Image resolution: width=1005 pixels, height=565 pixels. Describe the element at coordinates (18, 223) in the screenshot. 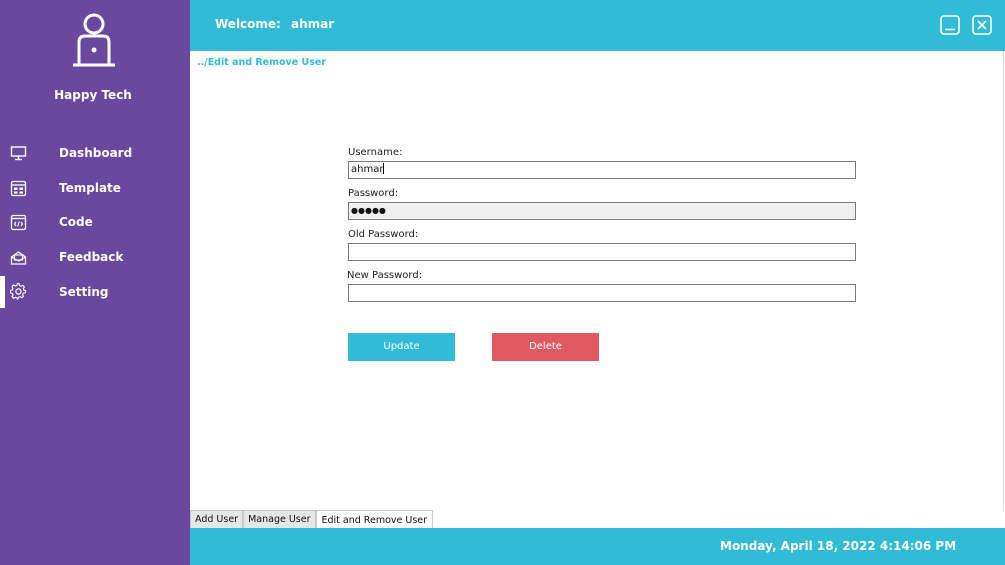

I see `code-icon` at that location.